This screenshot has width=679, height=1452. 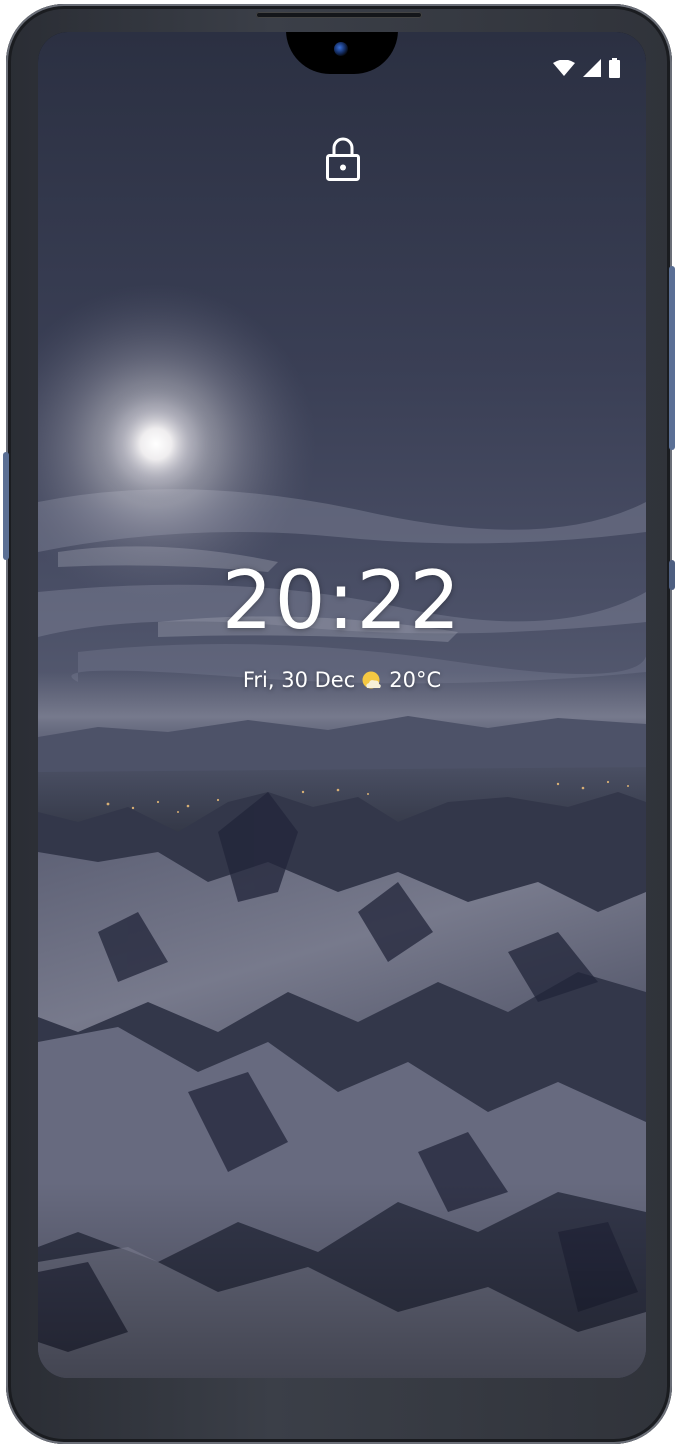 I want to click on cellular-signal-icon, so click(x=592, y=68).